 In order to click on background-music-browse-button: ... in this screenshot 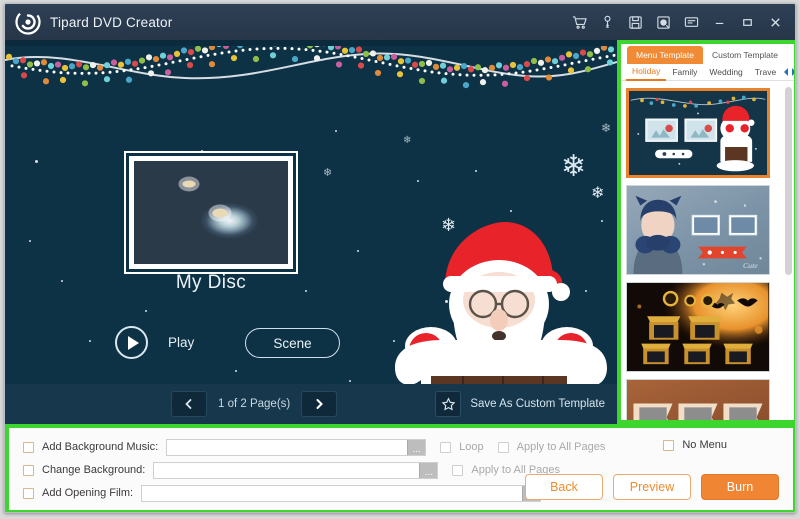, I will do `click(416, 447)`.